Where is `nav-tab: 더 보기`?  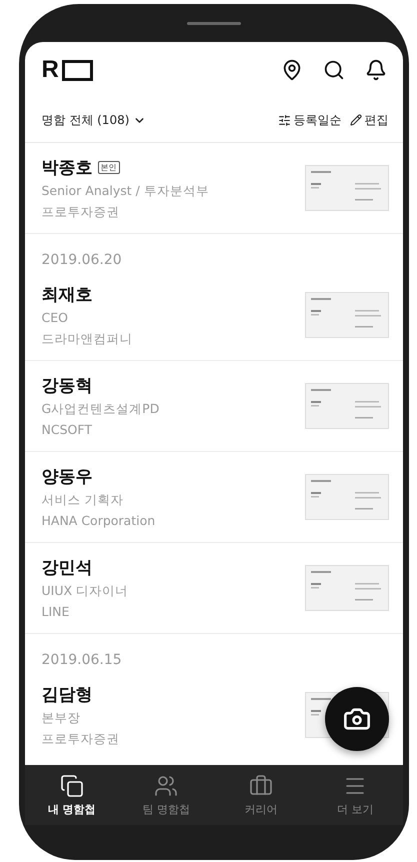 nav-tab: 더 보기 is located at coordinates (355, 795).